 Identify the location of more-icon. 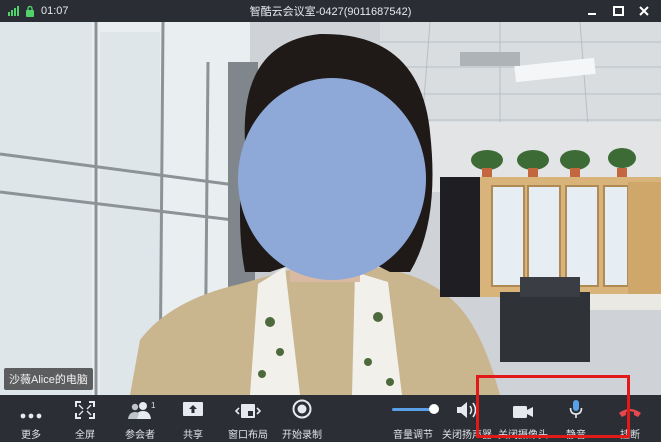
(31, 416).